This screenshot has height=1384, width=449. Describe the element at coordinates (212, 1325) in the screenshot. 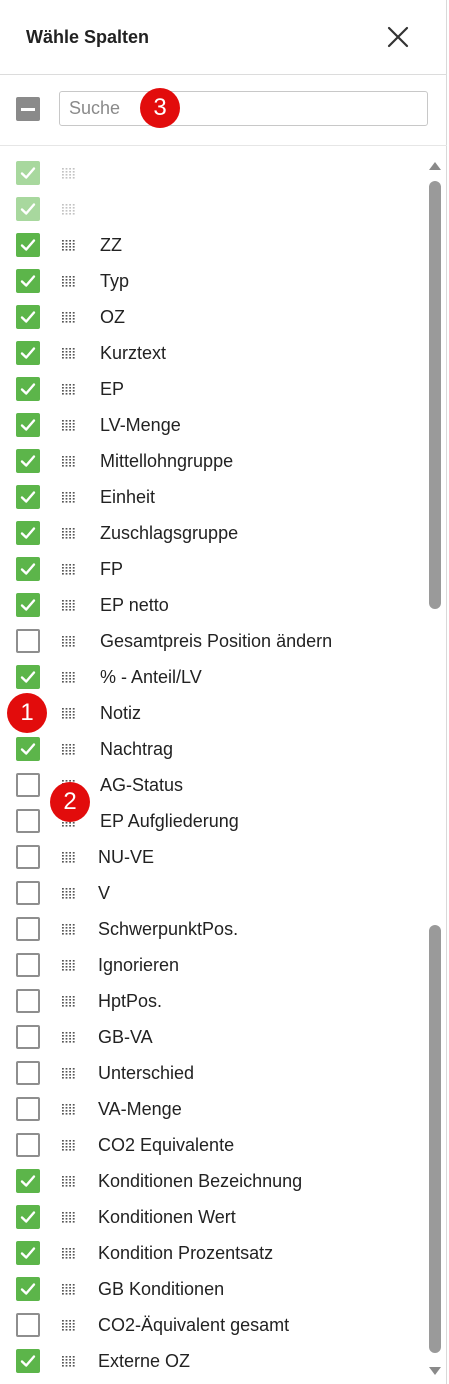

I see `column-row: CO2-Äquivalent gesamt` at that location.